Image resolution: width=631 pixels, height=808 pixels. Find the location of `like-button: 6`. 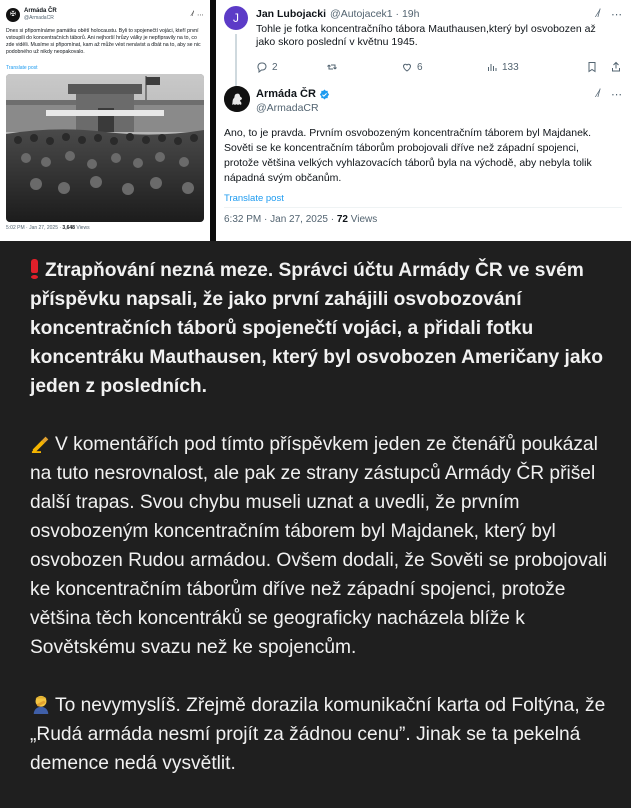

like-button: 6 is located at coordinates (443, 67).